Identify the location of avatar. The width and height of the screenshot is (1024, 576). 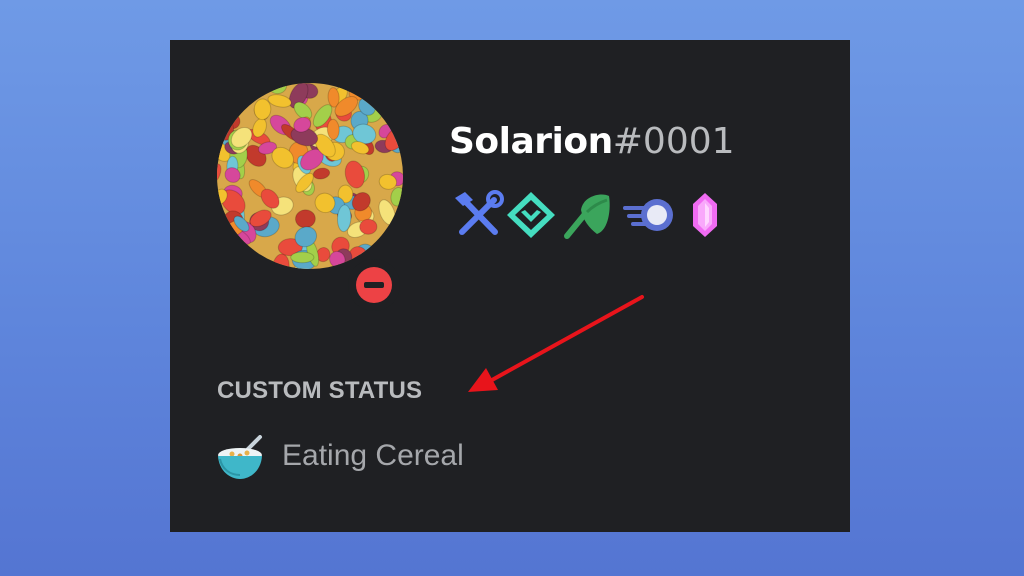
(310, 176).